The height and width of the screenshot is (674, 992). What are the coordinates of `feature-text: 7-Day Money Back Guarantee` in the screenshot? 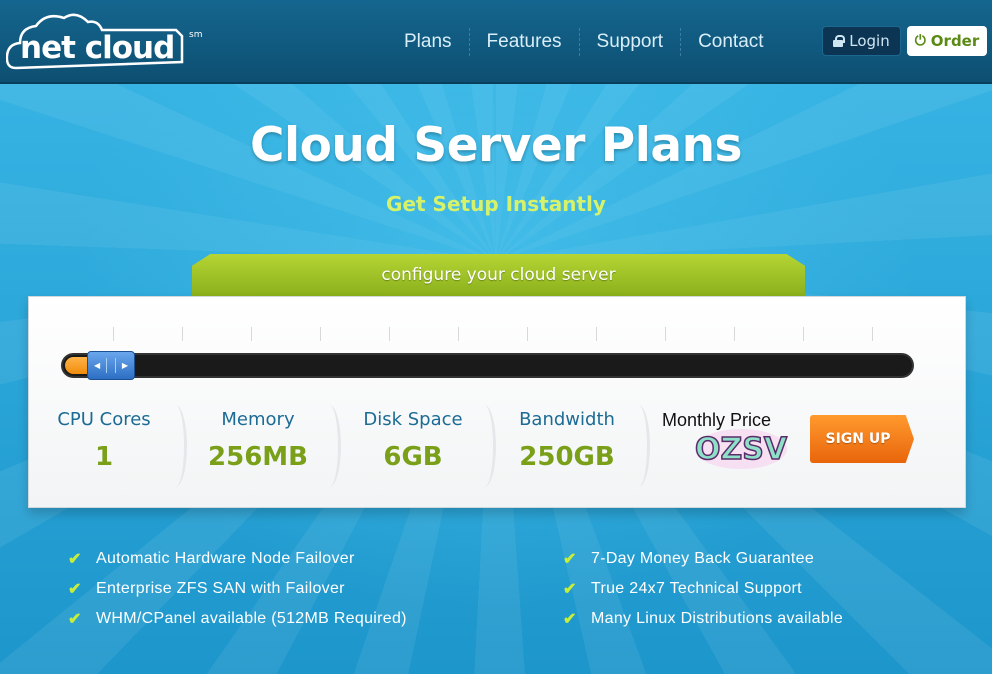 It's located at (703, 558).